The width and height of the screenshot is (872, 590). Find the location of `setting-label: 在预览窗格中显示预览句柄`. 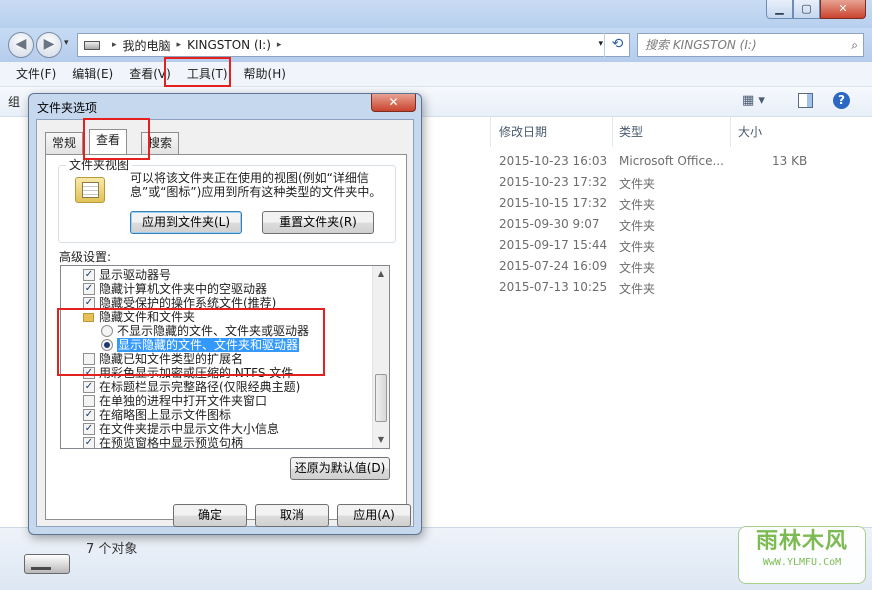

setting-label: 在预览窗格中显示预览句柄 is located at coordinates (171, 442).